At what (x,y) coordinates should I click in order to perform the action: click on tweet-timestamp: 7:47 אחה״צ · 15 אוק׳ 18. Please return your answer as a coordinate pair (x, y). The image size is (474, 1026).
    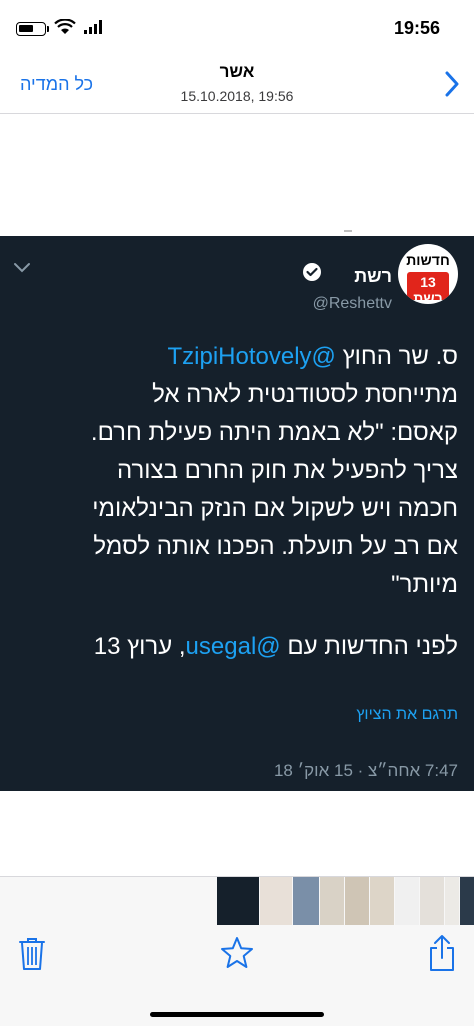
    Looking at the image, I should click on (365, 770).